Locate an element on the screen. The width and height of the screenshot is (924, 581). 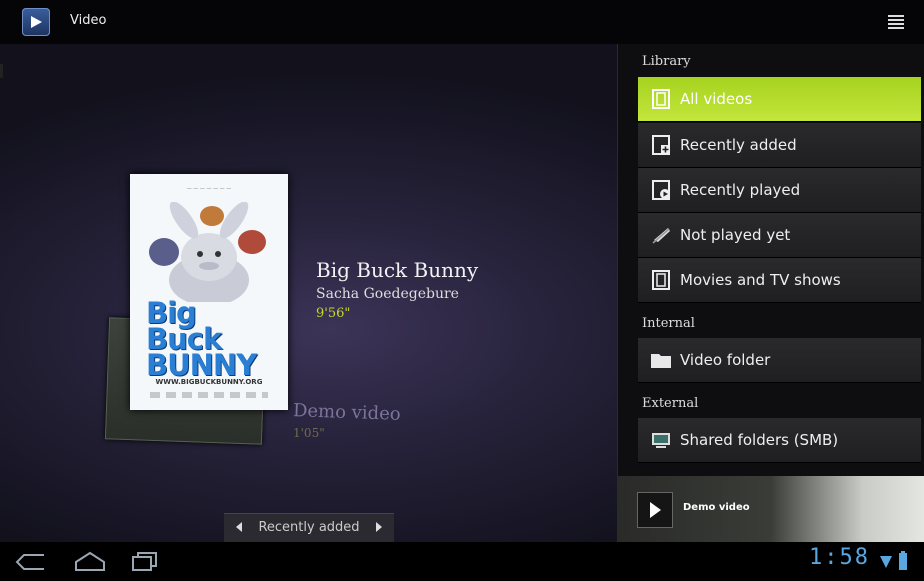
section-internal: Internal is located at coordinates (668, 323).